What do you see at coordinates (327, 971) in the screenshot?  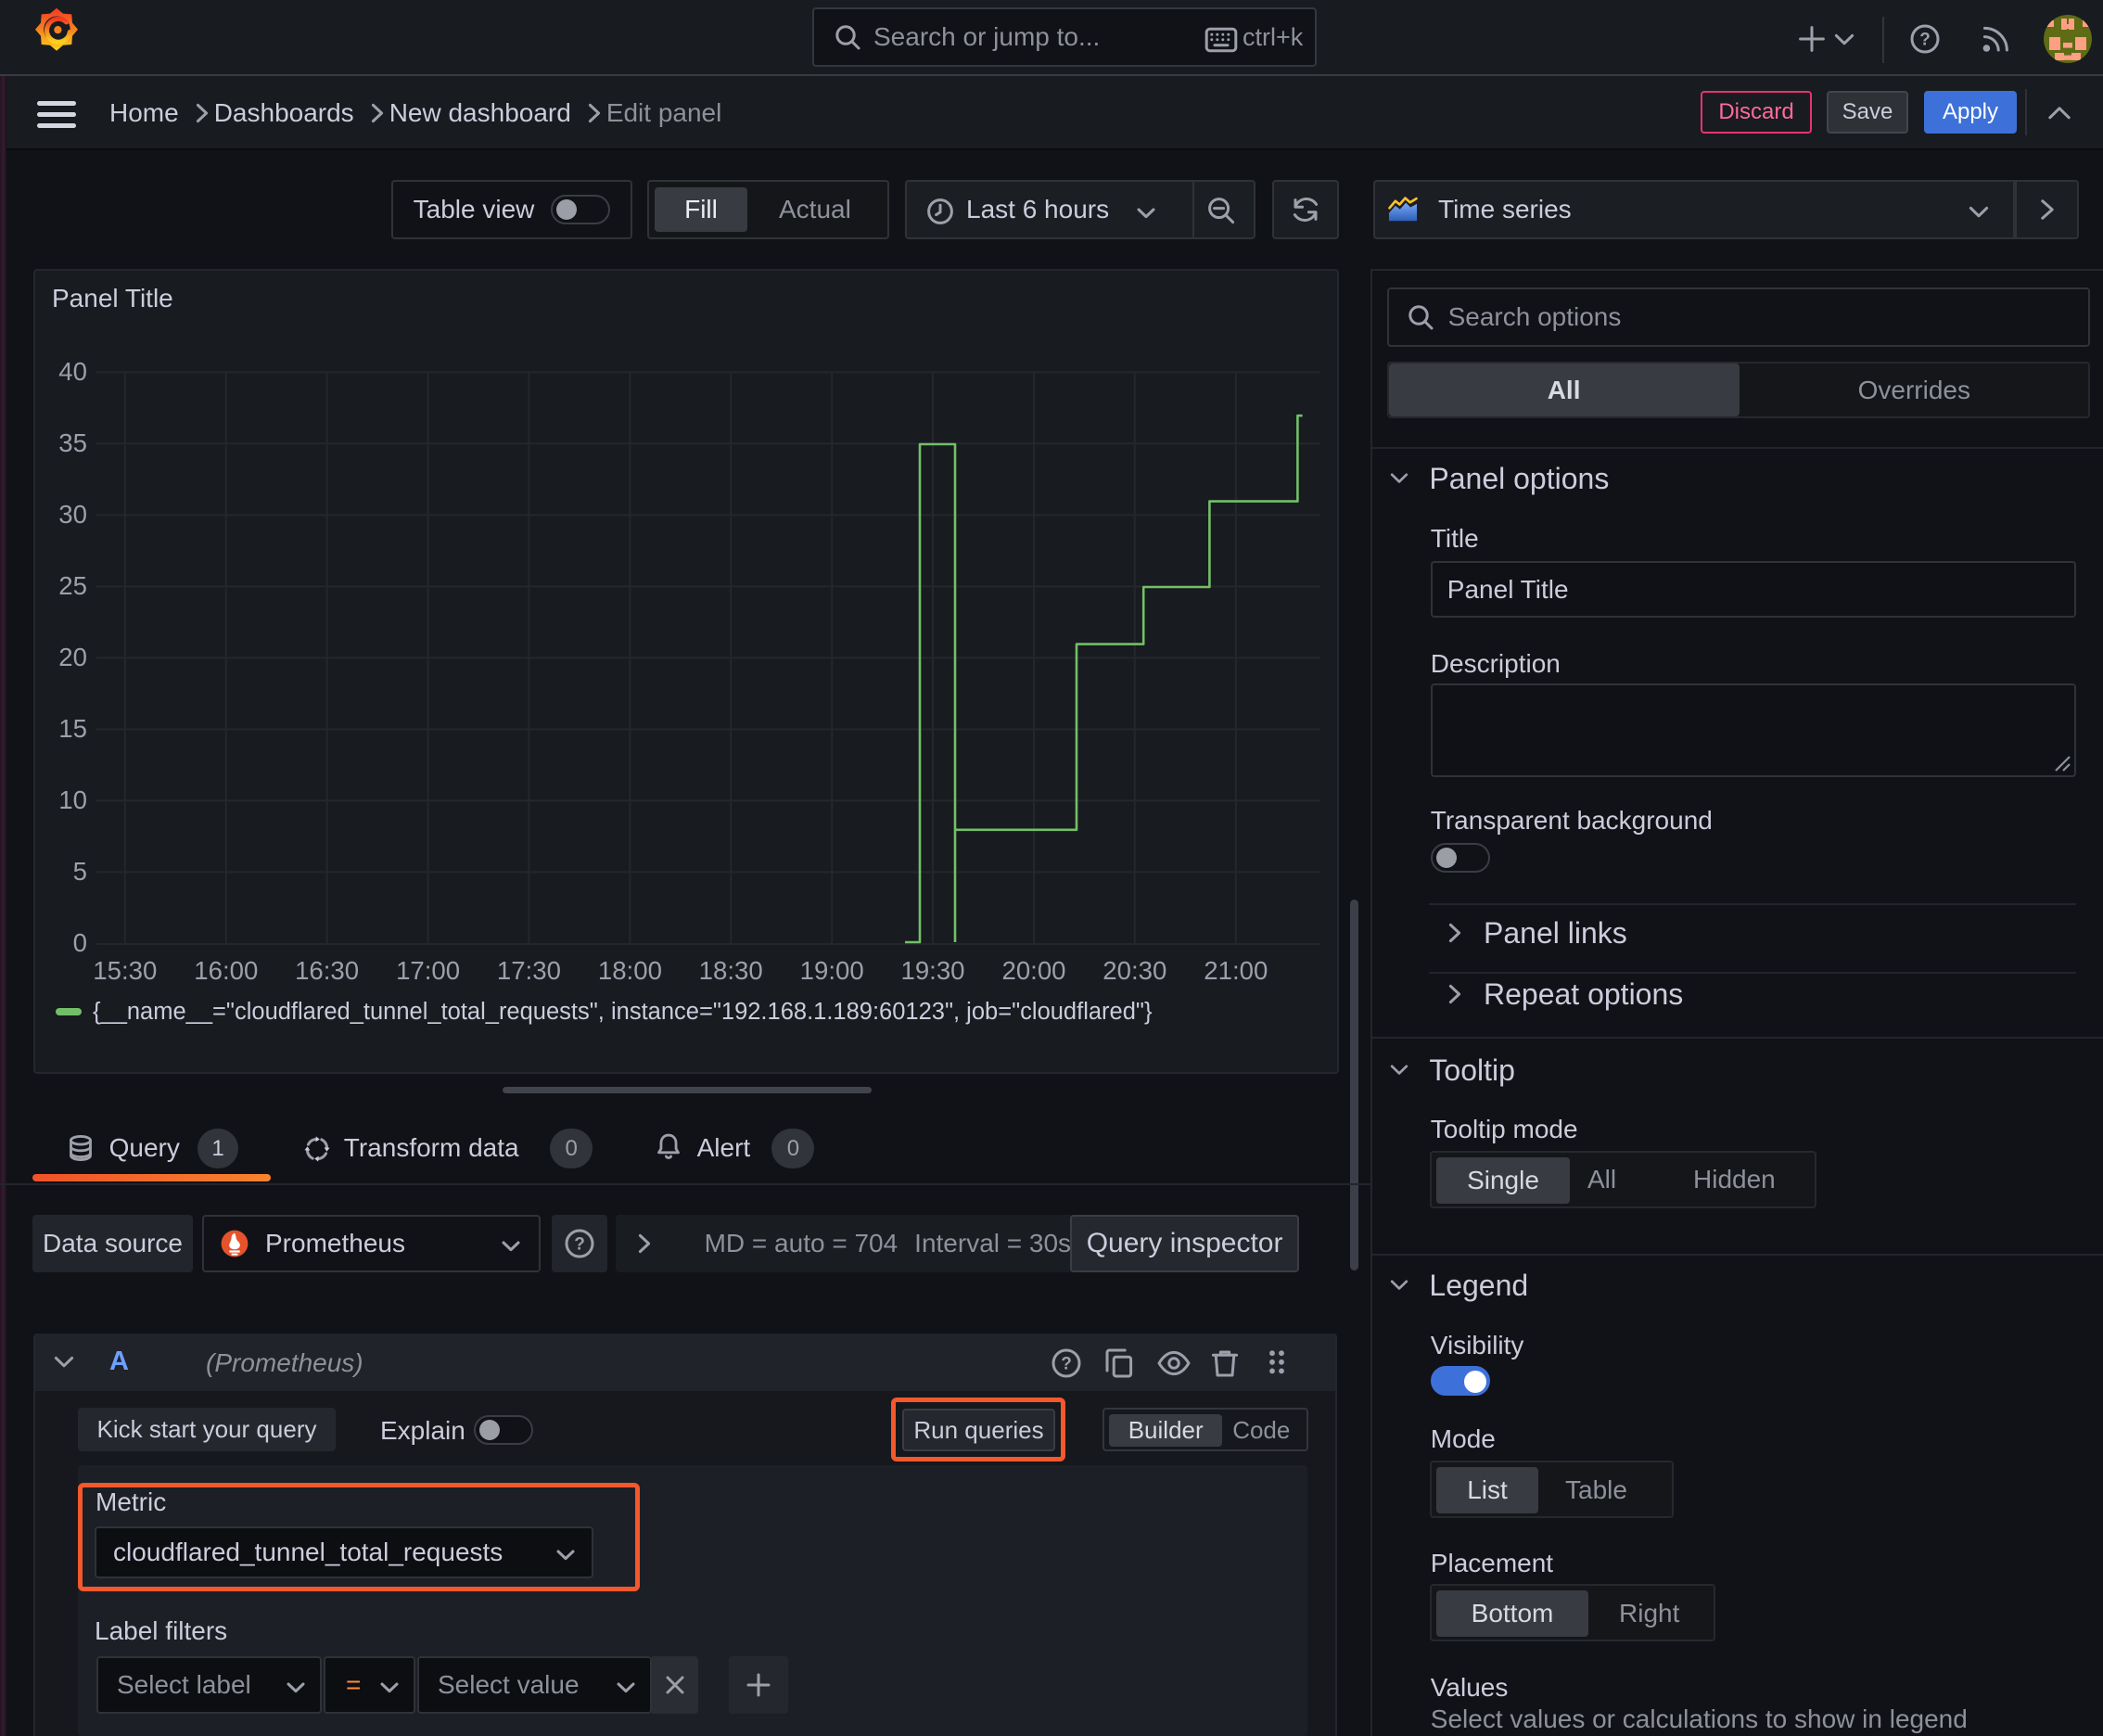 I see `svg-text: 16:30` at bounding box center [327, 971].